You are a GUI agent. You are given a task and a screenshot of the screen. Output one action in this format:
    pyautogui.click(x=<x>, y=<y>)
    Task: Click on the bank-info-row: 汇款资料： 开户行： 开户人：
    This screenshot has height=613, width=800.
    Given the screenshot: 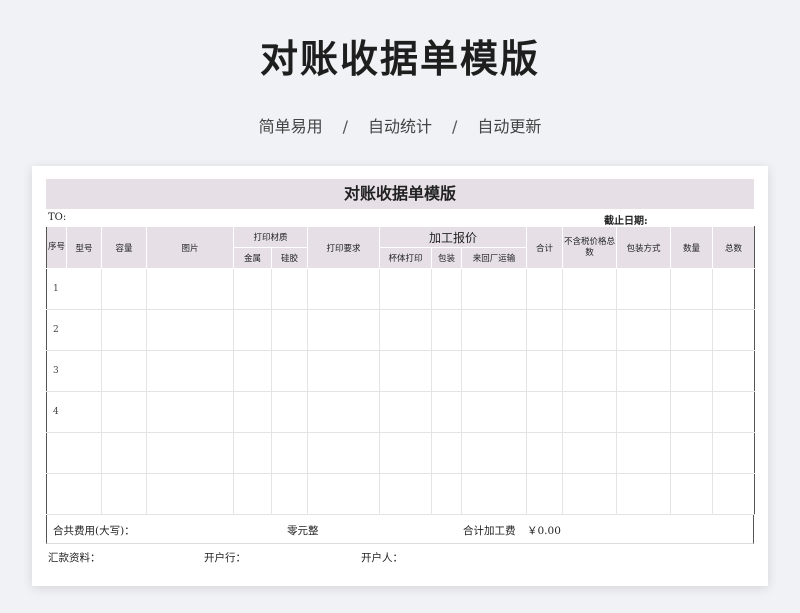 What is the action you would take?
    pyautogui.click(x=400, y=555)
    